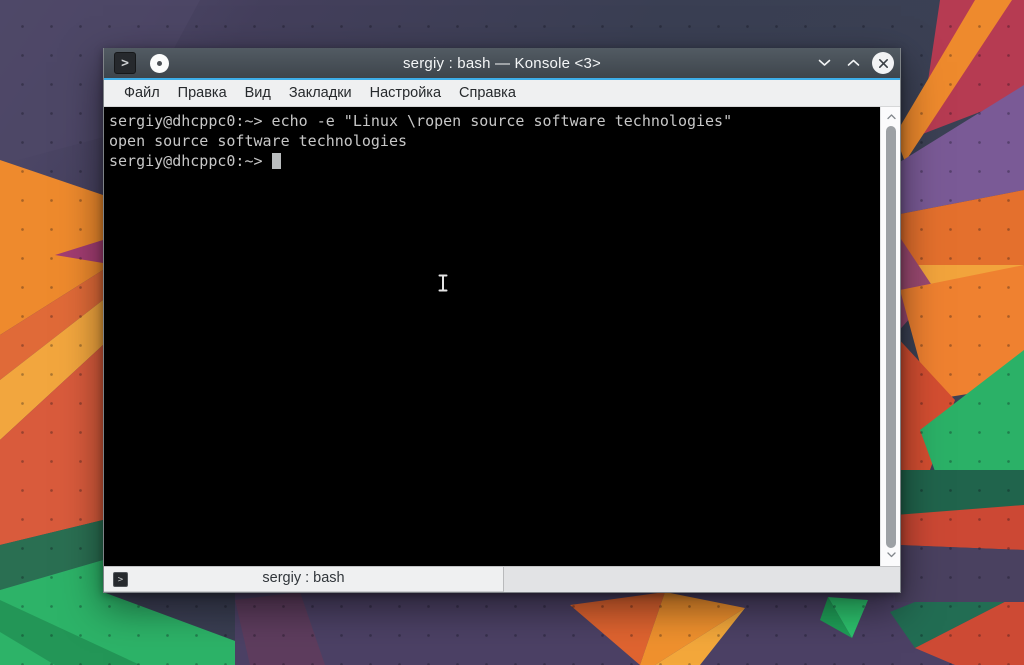 The height and width of the screenshot is (665, 1024). What do you see at coordinates (405, 93) in the screenshot?
I see `menu-settings: Настройка` at bounding box center [405, 93].